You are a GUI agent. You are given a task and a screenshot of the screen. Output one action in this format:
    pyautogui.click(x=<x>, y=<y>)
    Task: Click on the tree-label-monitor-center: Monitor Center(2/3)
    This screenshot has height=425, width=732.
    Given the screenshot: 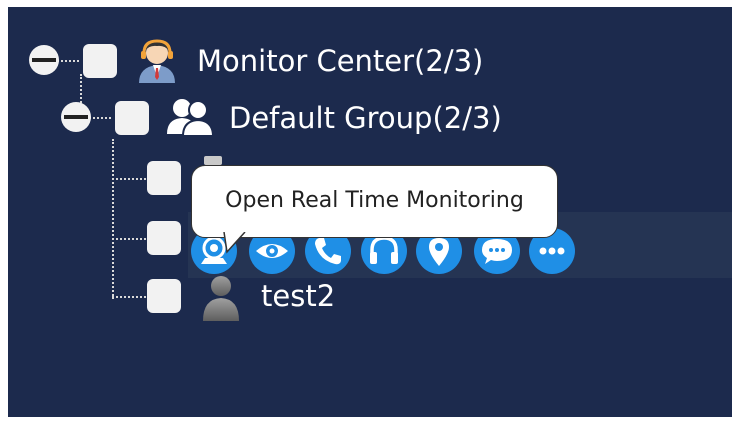 What is the action you would take?
    pyautogui.click(x=340, y=61)
    